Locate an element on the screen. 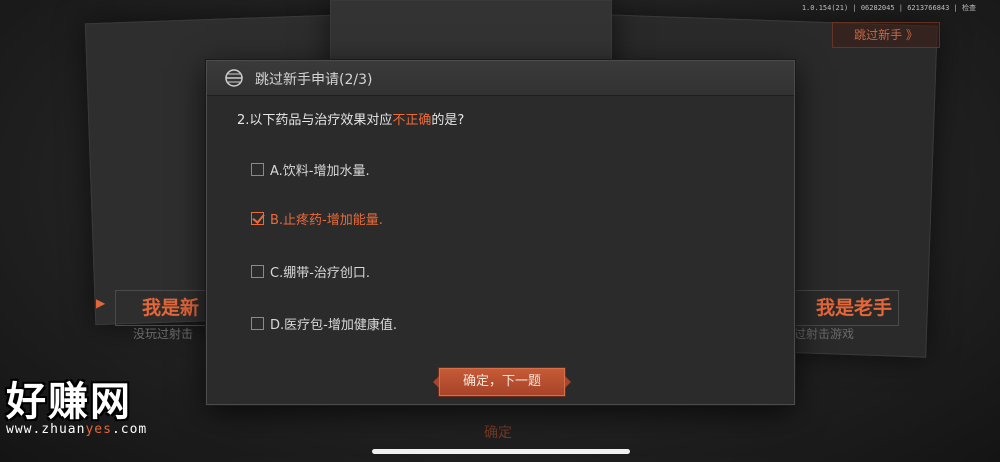 Image resolution: width=1000 pixels, height=462 pixels. checkbox-c is located at coordinates (257, 271).